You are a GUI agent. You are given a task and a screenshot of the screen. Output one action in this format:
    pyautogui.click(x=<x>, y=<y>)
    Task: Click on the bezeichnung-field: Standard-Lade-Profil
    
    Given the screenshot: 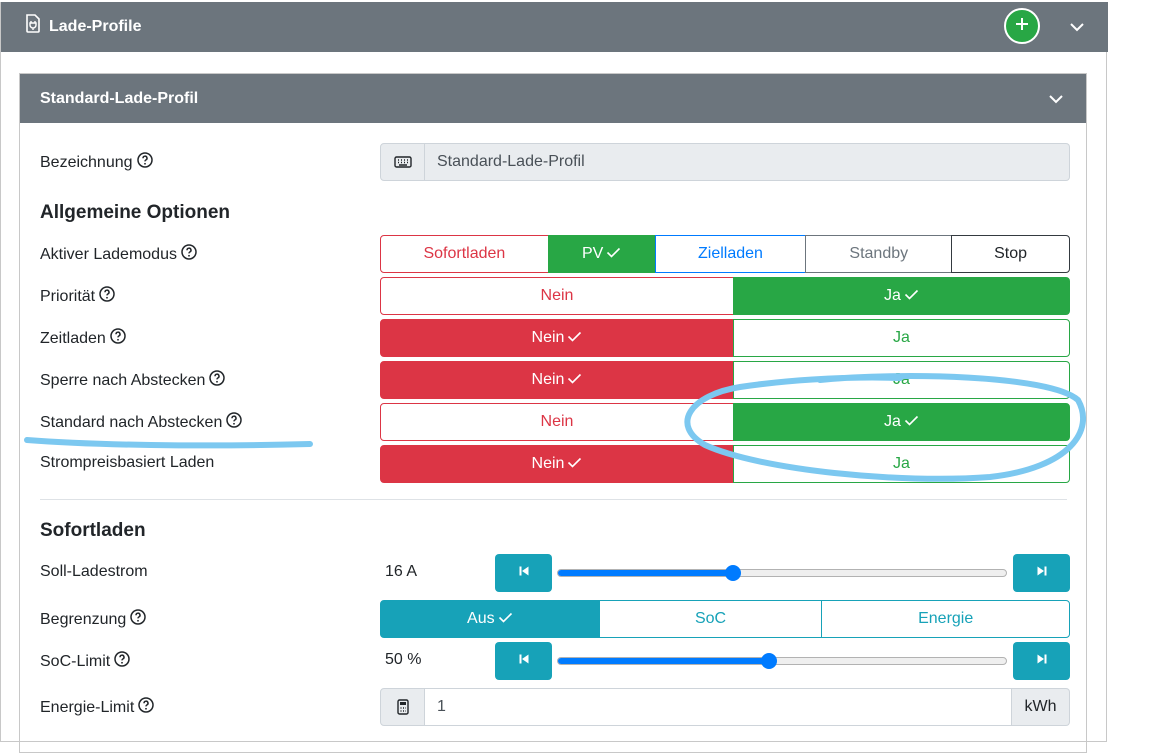 What is the action you would take?
    pyautogui.click(x=725, y=162)
    